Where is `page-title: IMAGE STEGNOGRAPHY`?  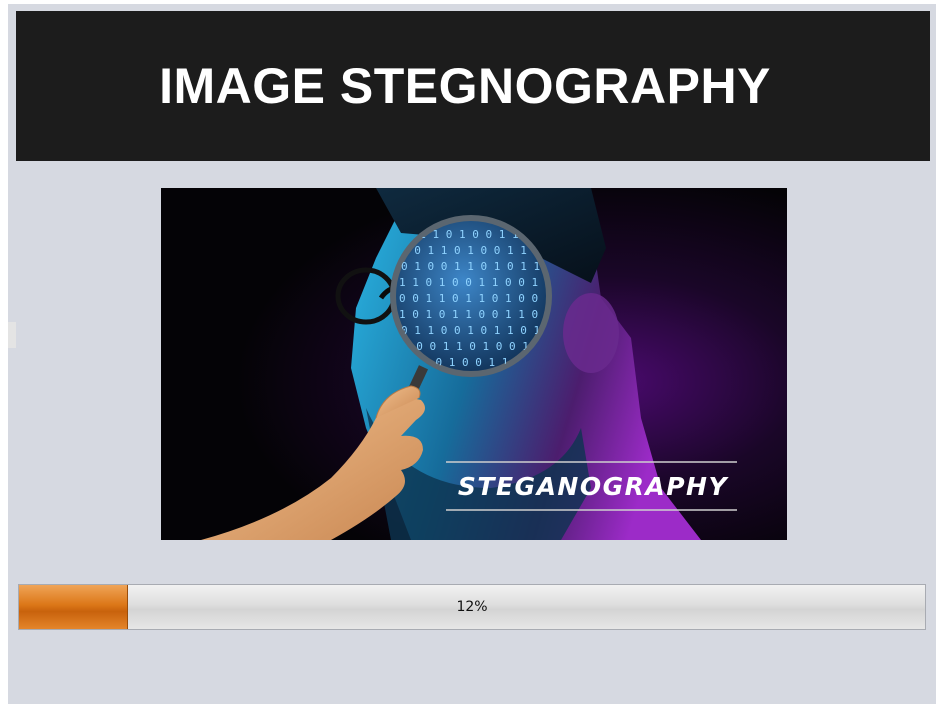 page-title: IMAGE STEGNOGRAPHY is located at coordinates (465, 86).